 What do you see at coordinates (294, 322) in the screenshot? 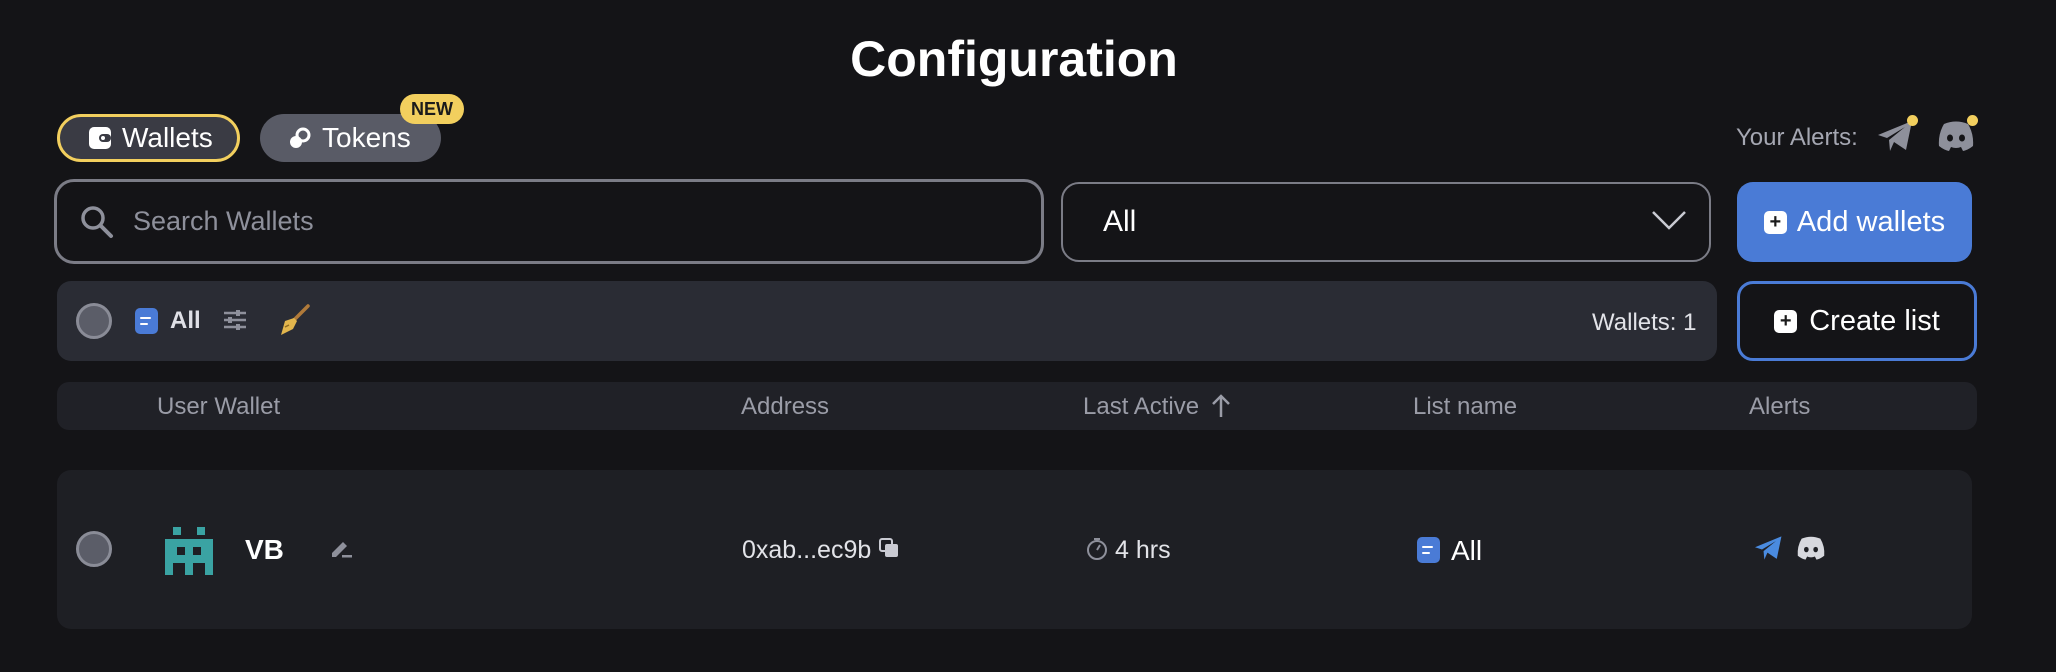
I see `broom-icon` at bounding box center [294, 322].